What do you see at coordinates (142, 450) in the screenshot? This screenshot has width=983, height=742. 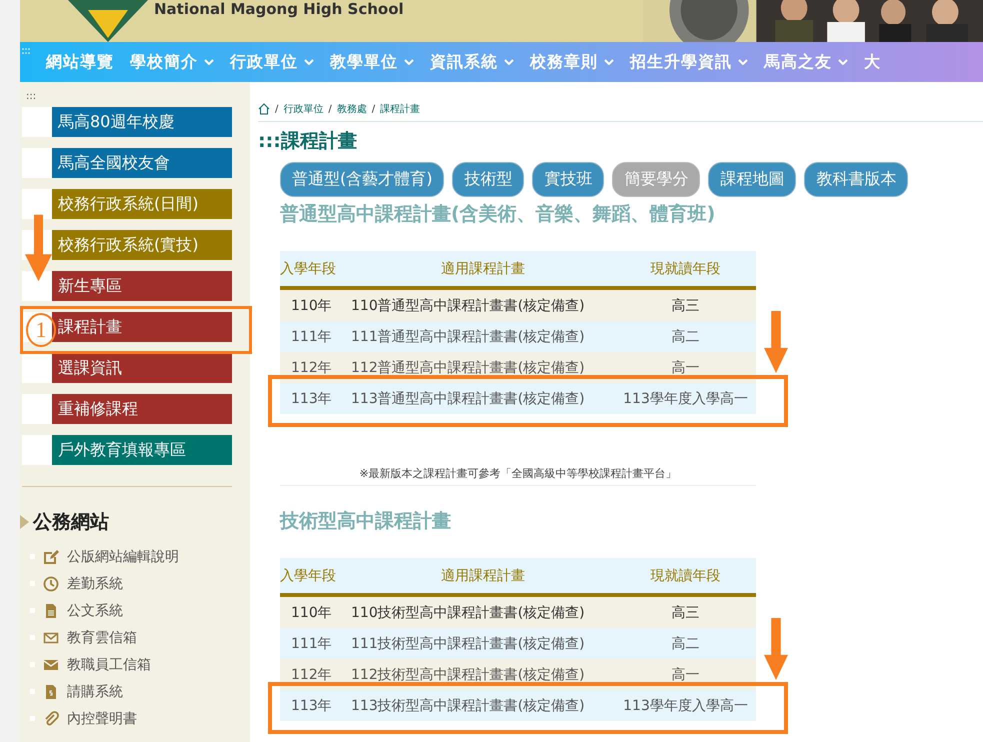 I see `sidebar-link: 戶外教育填報專區` at bounding box center [142, 450].